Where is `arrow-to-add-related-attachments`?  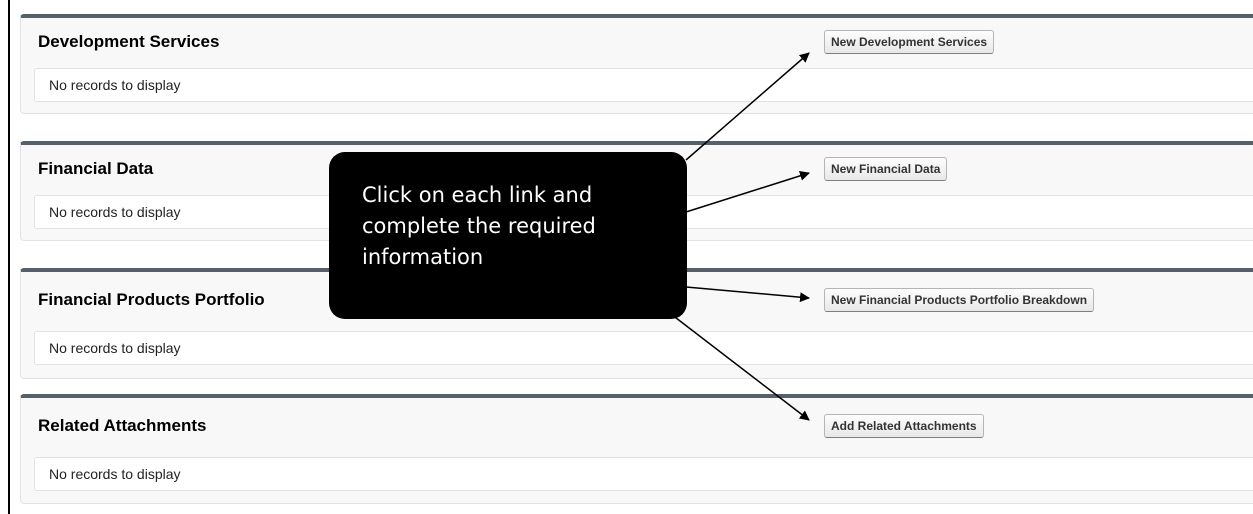
arrow-to-add-related-attachments is located at coordinates (738, 365).